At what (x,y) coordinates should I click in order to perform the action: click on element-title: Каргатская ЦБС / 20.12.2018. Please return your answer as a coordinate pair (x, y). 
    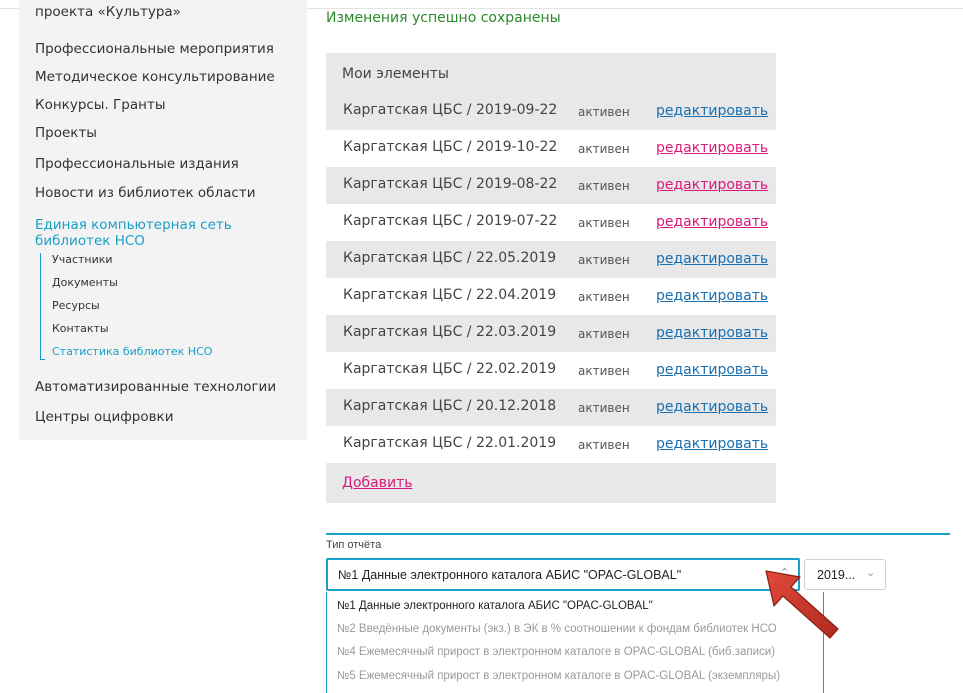
    Looking at the image, I should click on (450, 406).